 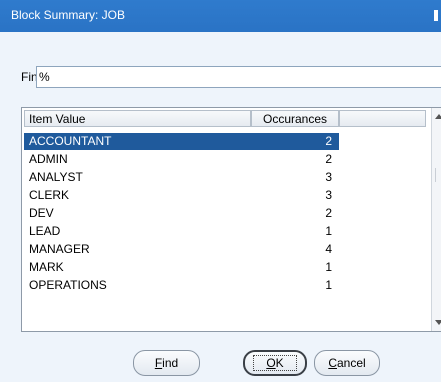 I want to click on list-item: MARK 1, so click(x=181, y=267).